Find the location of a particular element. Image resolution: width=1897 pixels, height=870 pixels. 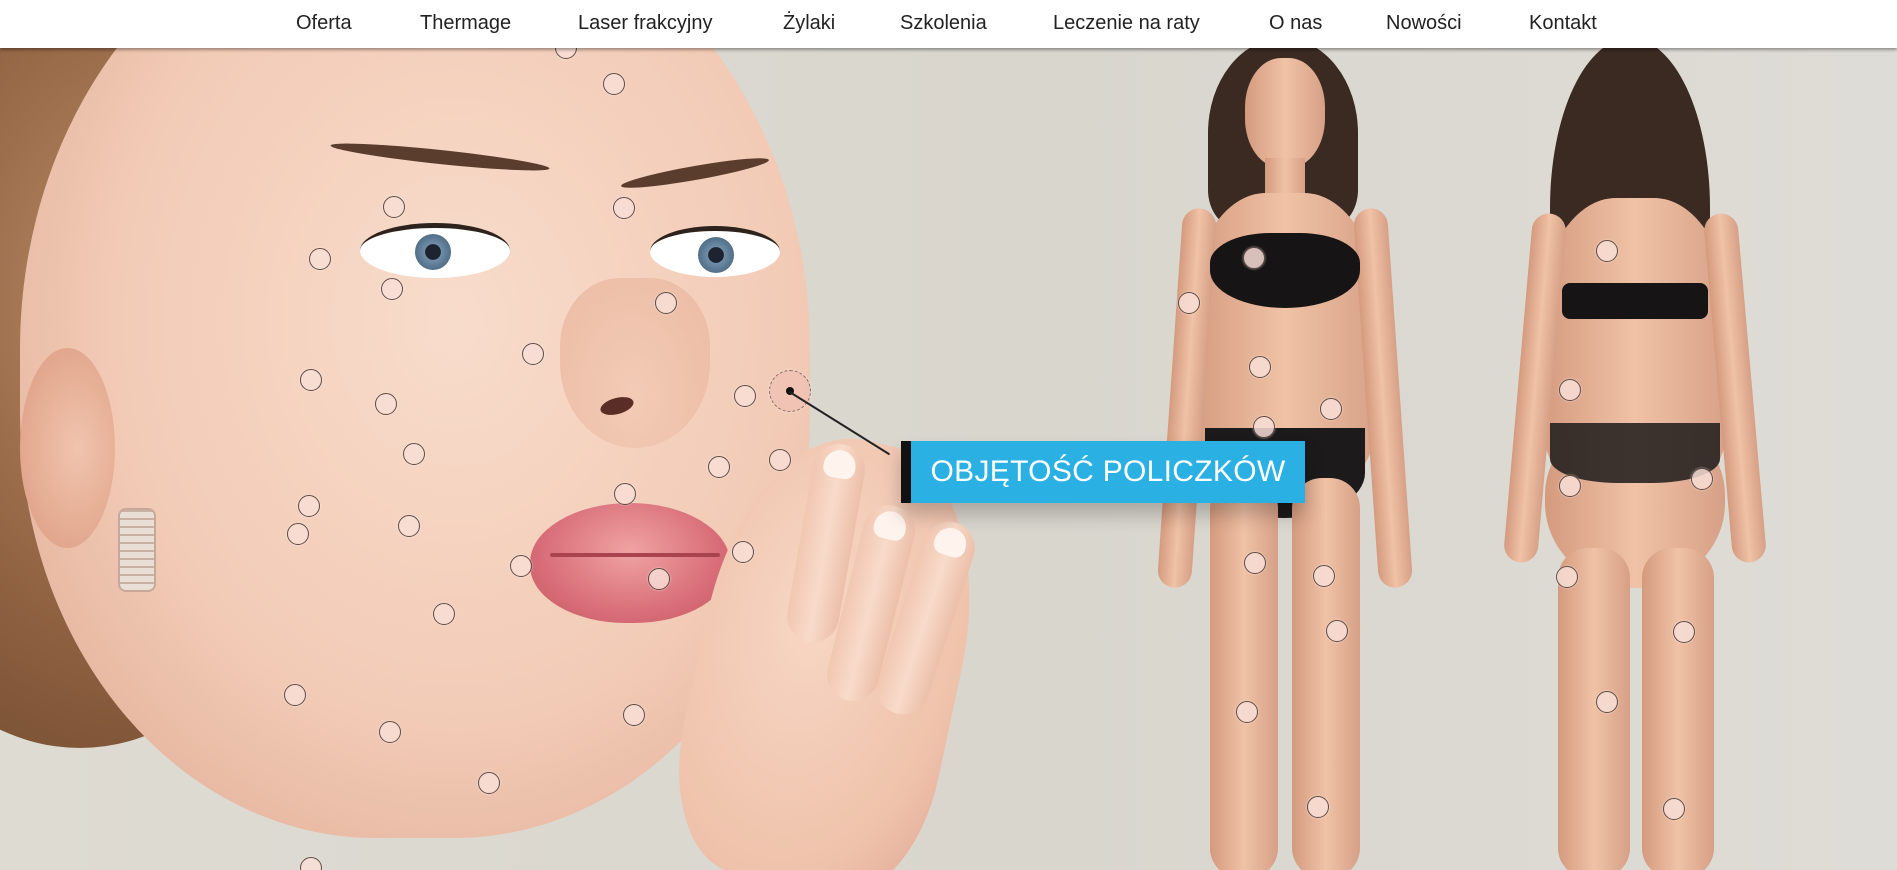

body-back-illustration is located at coordinates (1635, 459).